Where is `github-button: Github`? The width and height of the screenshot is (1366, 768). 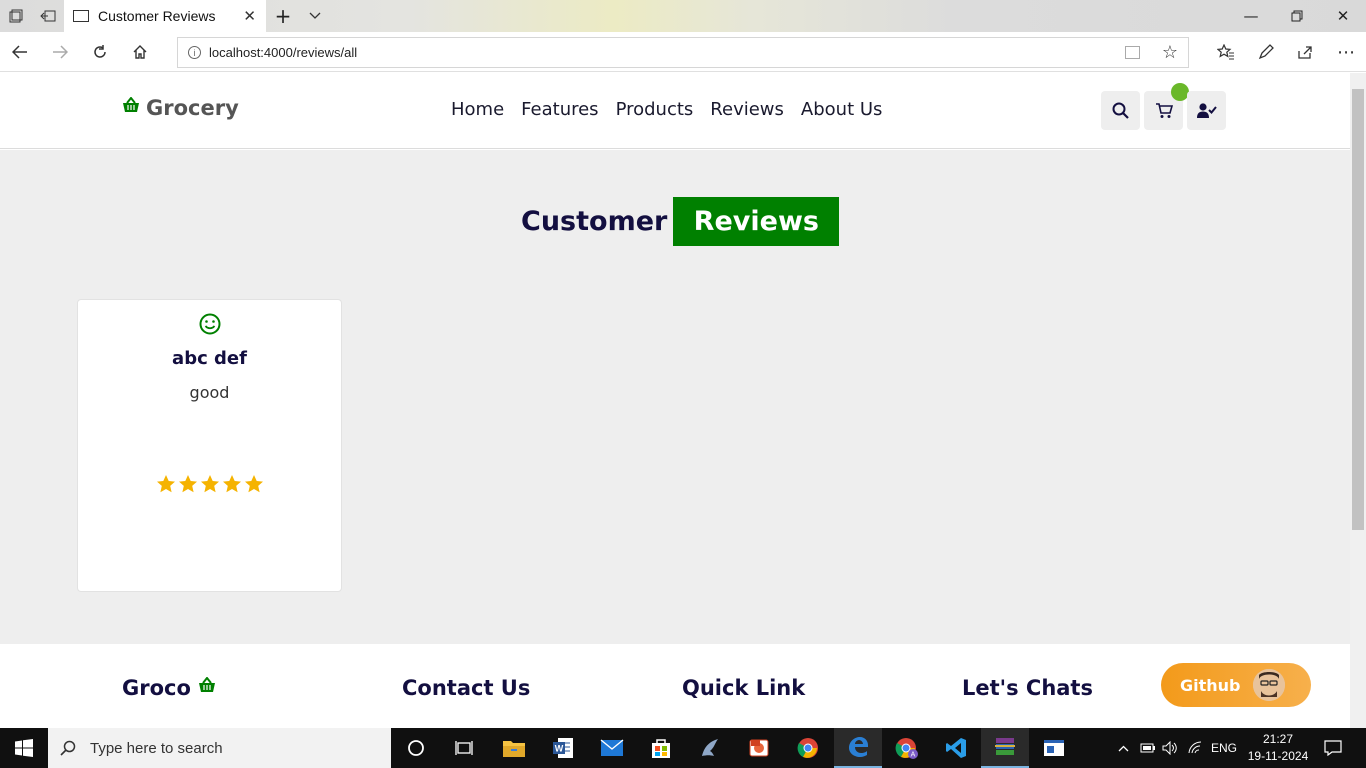
github-button: Github is located at coordinates (1236, 685).